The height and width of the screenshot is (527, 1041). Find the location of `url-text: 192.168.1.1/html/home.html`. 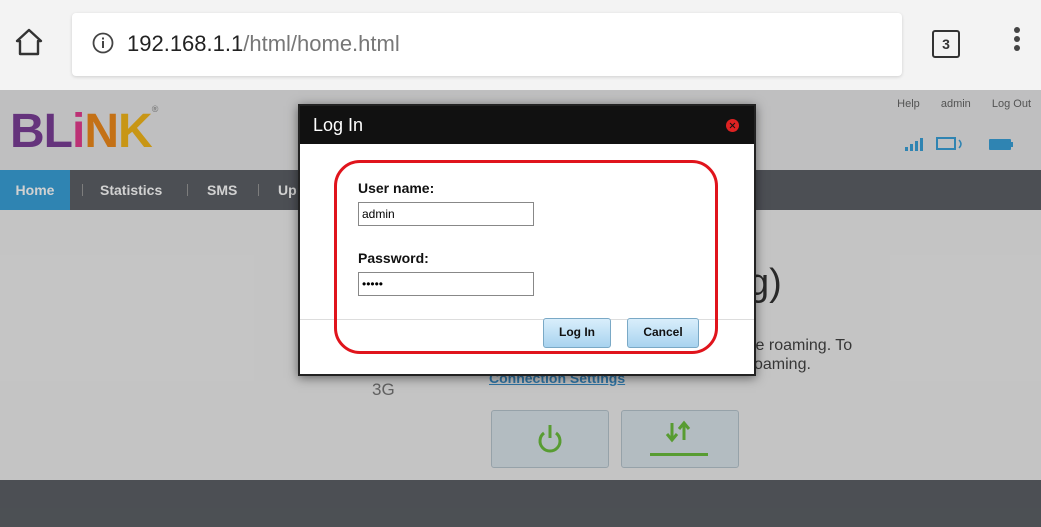

url-text: 192.168.1.1/html/home.html is located at coordinates (263, 44).